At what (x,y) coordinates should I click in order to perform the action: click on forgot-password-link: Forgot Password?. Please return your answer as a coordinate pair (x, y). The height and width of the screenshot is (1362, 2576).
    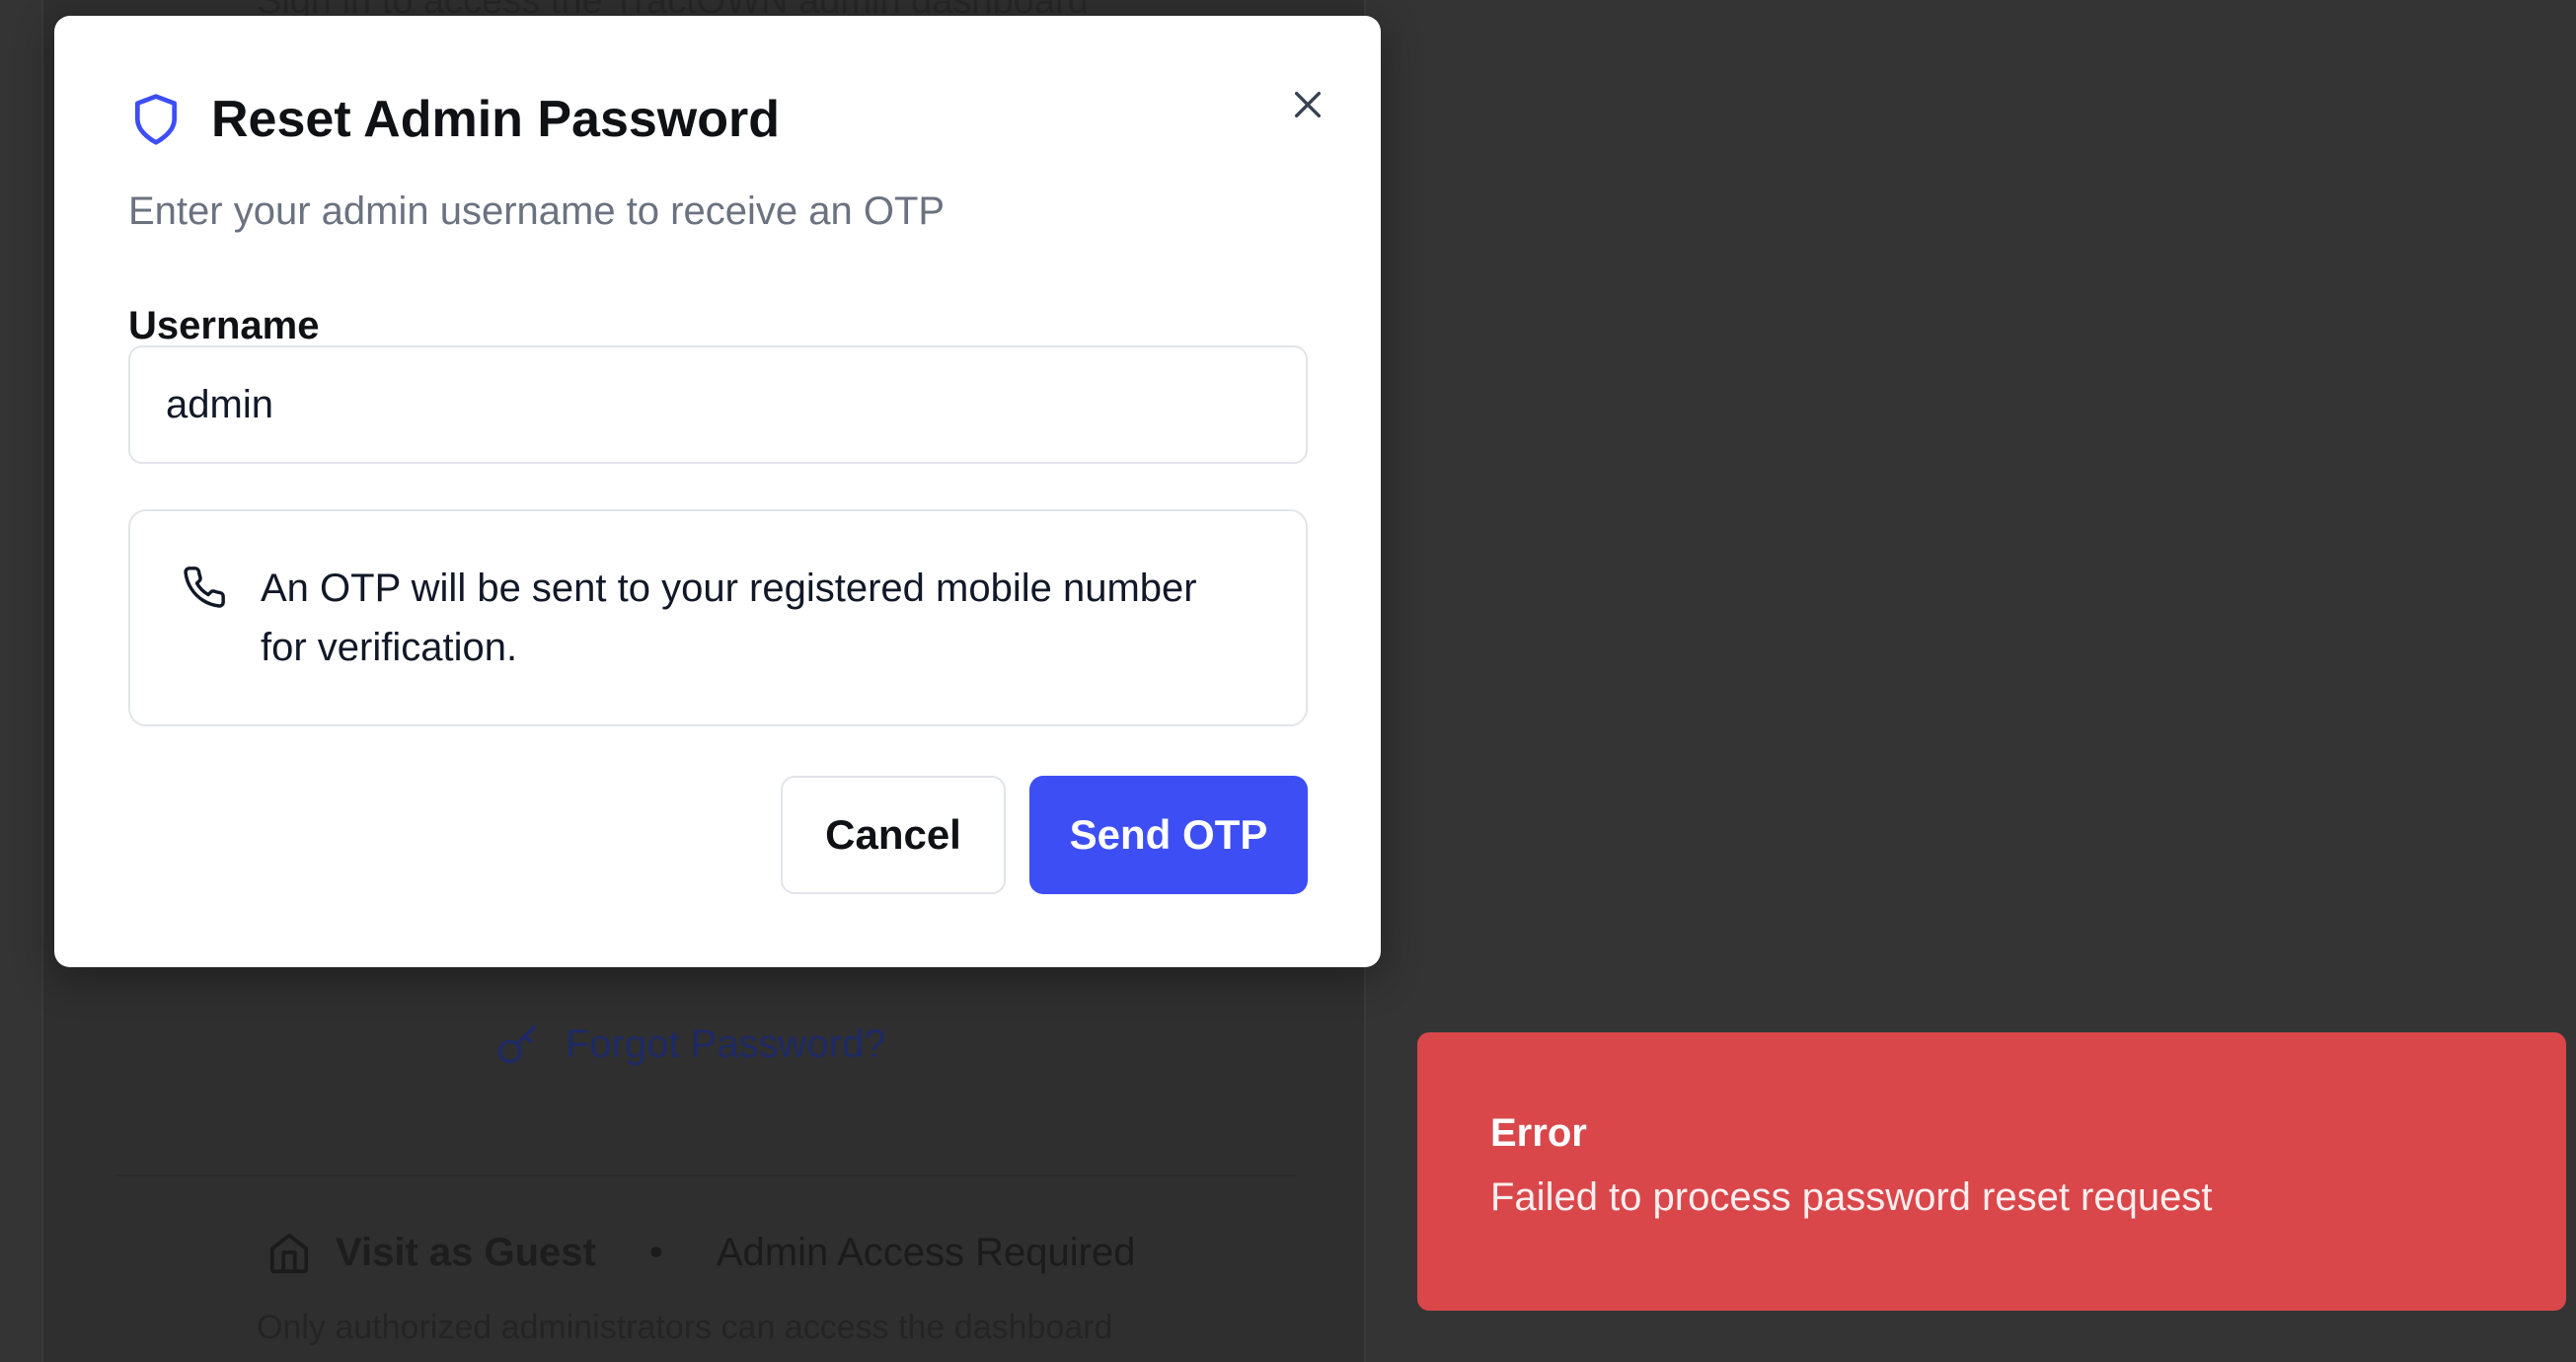
    Looking at the image, I should click on (691, 1044).